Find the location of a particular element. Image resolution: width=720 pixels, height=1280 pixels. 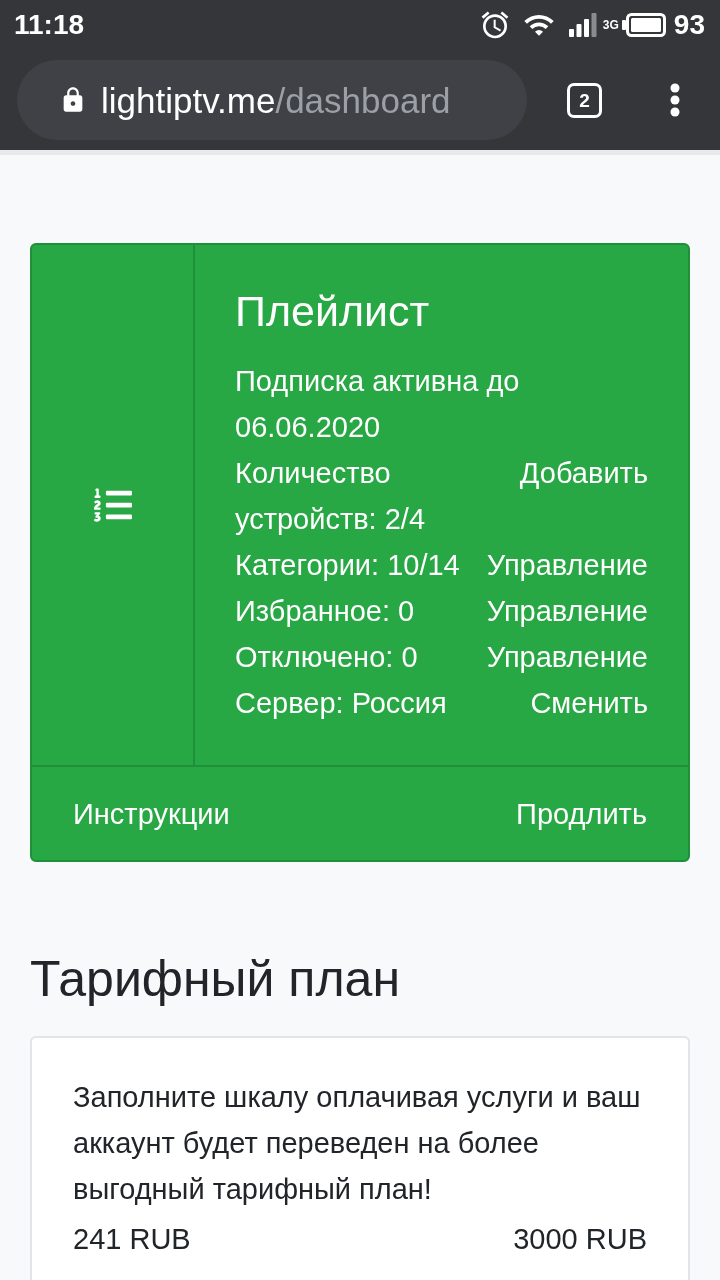

section-heading: Тарифный план is located at coordinates (216, 979).